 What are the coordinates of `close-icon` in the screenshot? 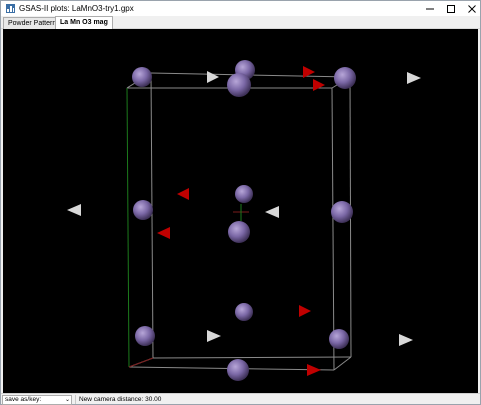 It's located at (472, 8).